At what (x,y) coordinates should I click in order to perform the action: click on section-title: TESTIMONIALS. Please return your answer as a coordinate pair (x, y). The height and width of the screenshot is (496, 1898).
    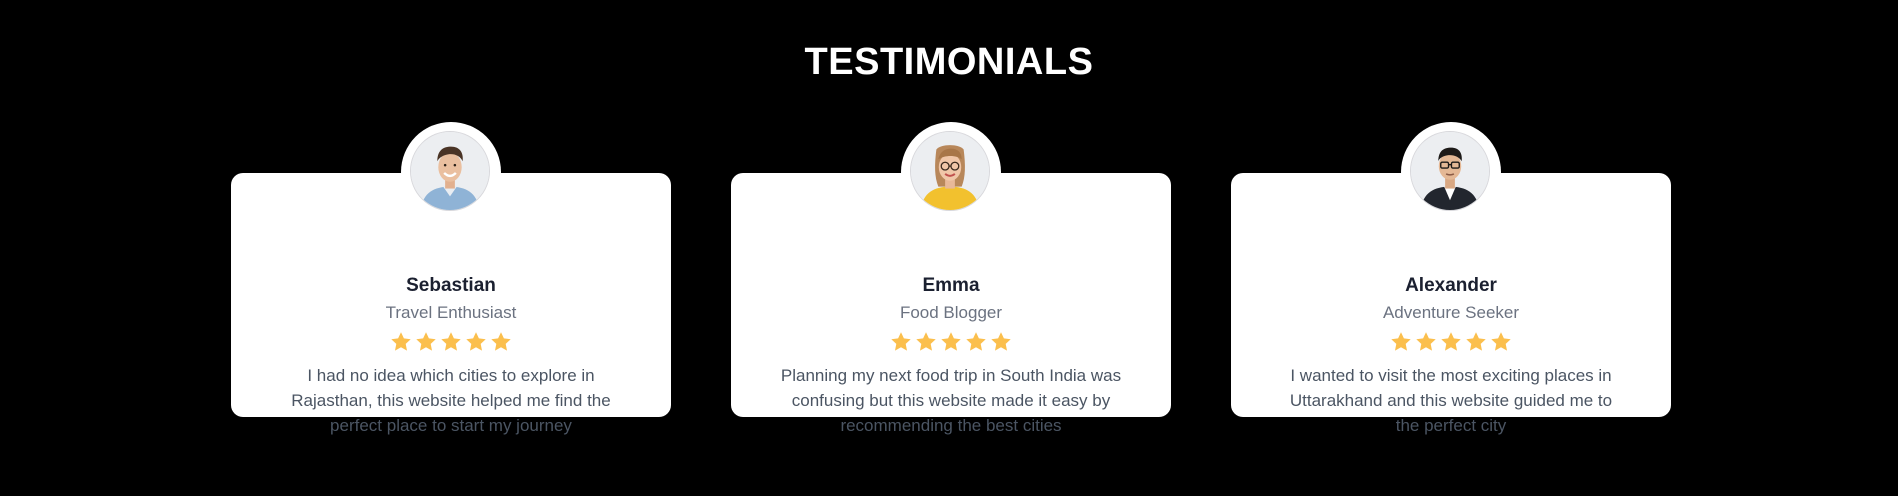
    Looking at the image, I should click on (949, 62).